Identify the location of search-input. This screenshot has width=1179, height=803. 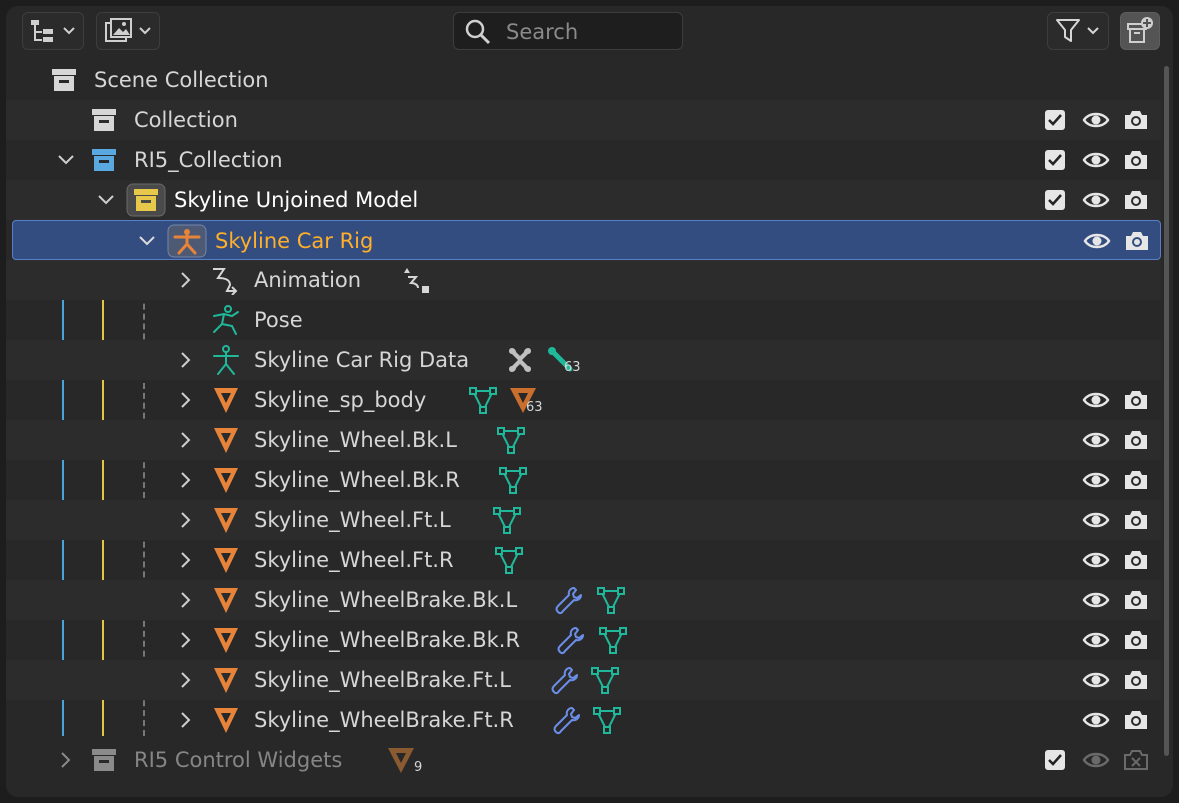
(591, 32).